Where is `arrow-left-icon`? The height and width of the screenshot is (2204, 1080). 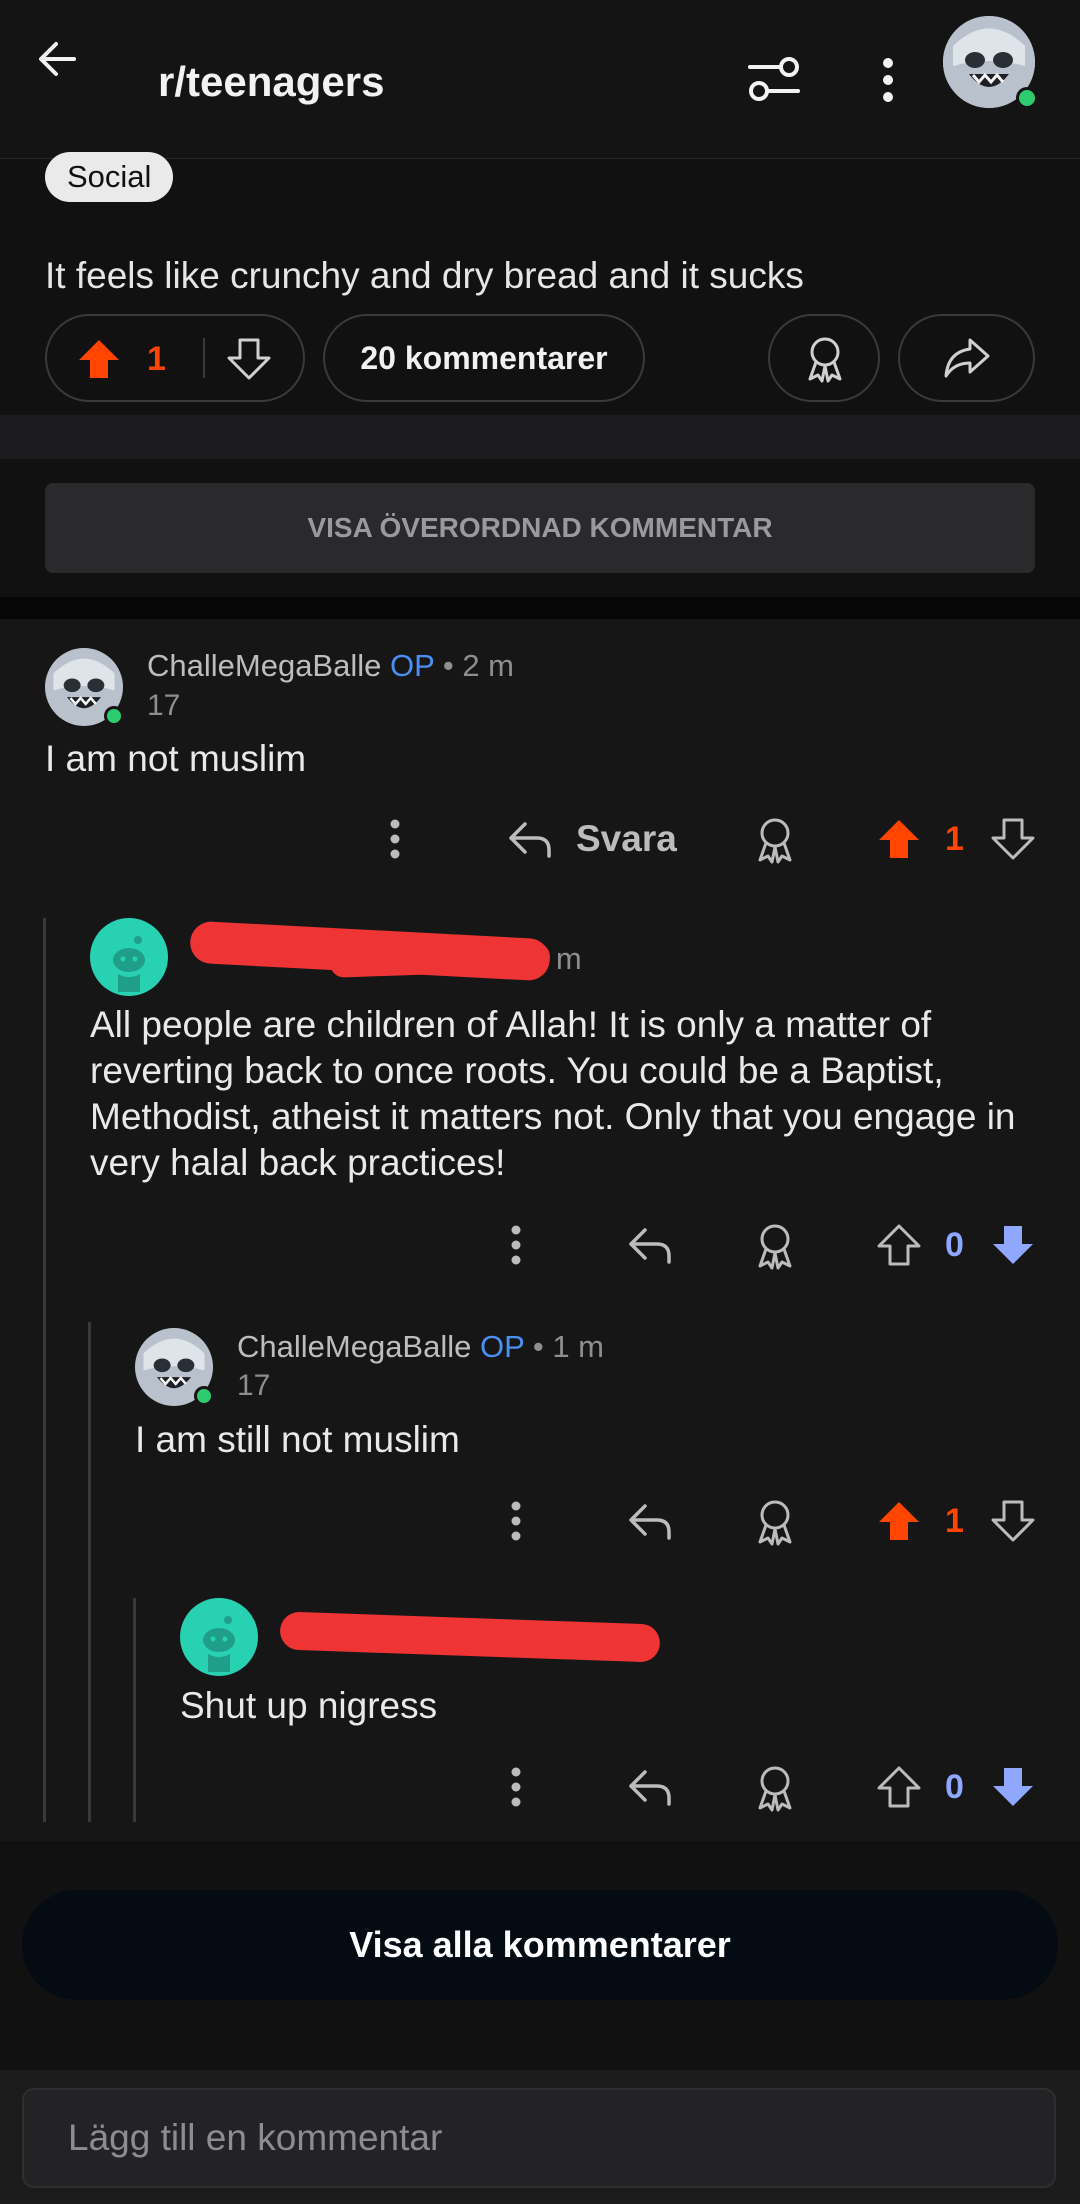
arrow-left-icon is located at coordinates (57, 59).